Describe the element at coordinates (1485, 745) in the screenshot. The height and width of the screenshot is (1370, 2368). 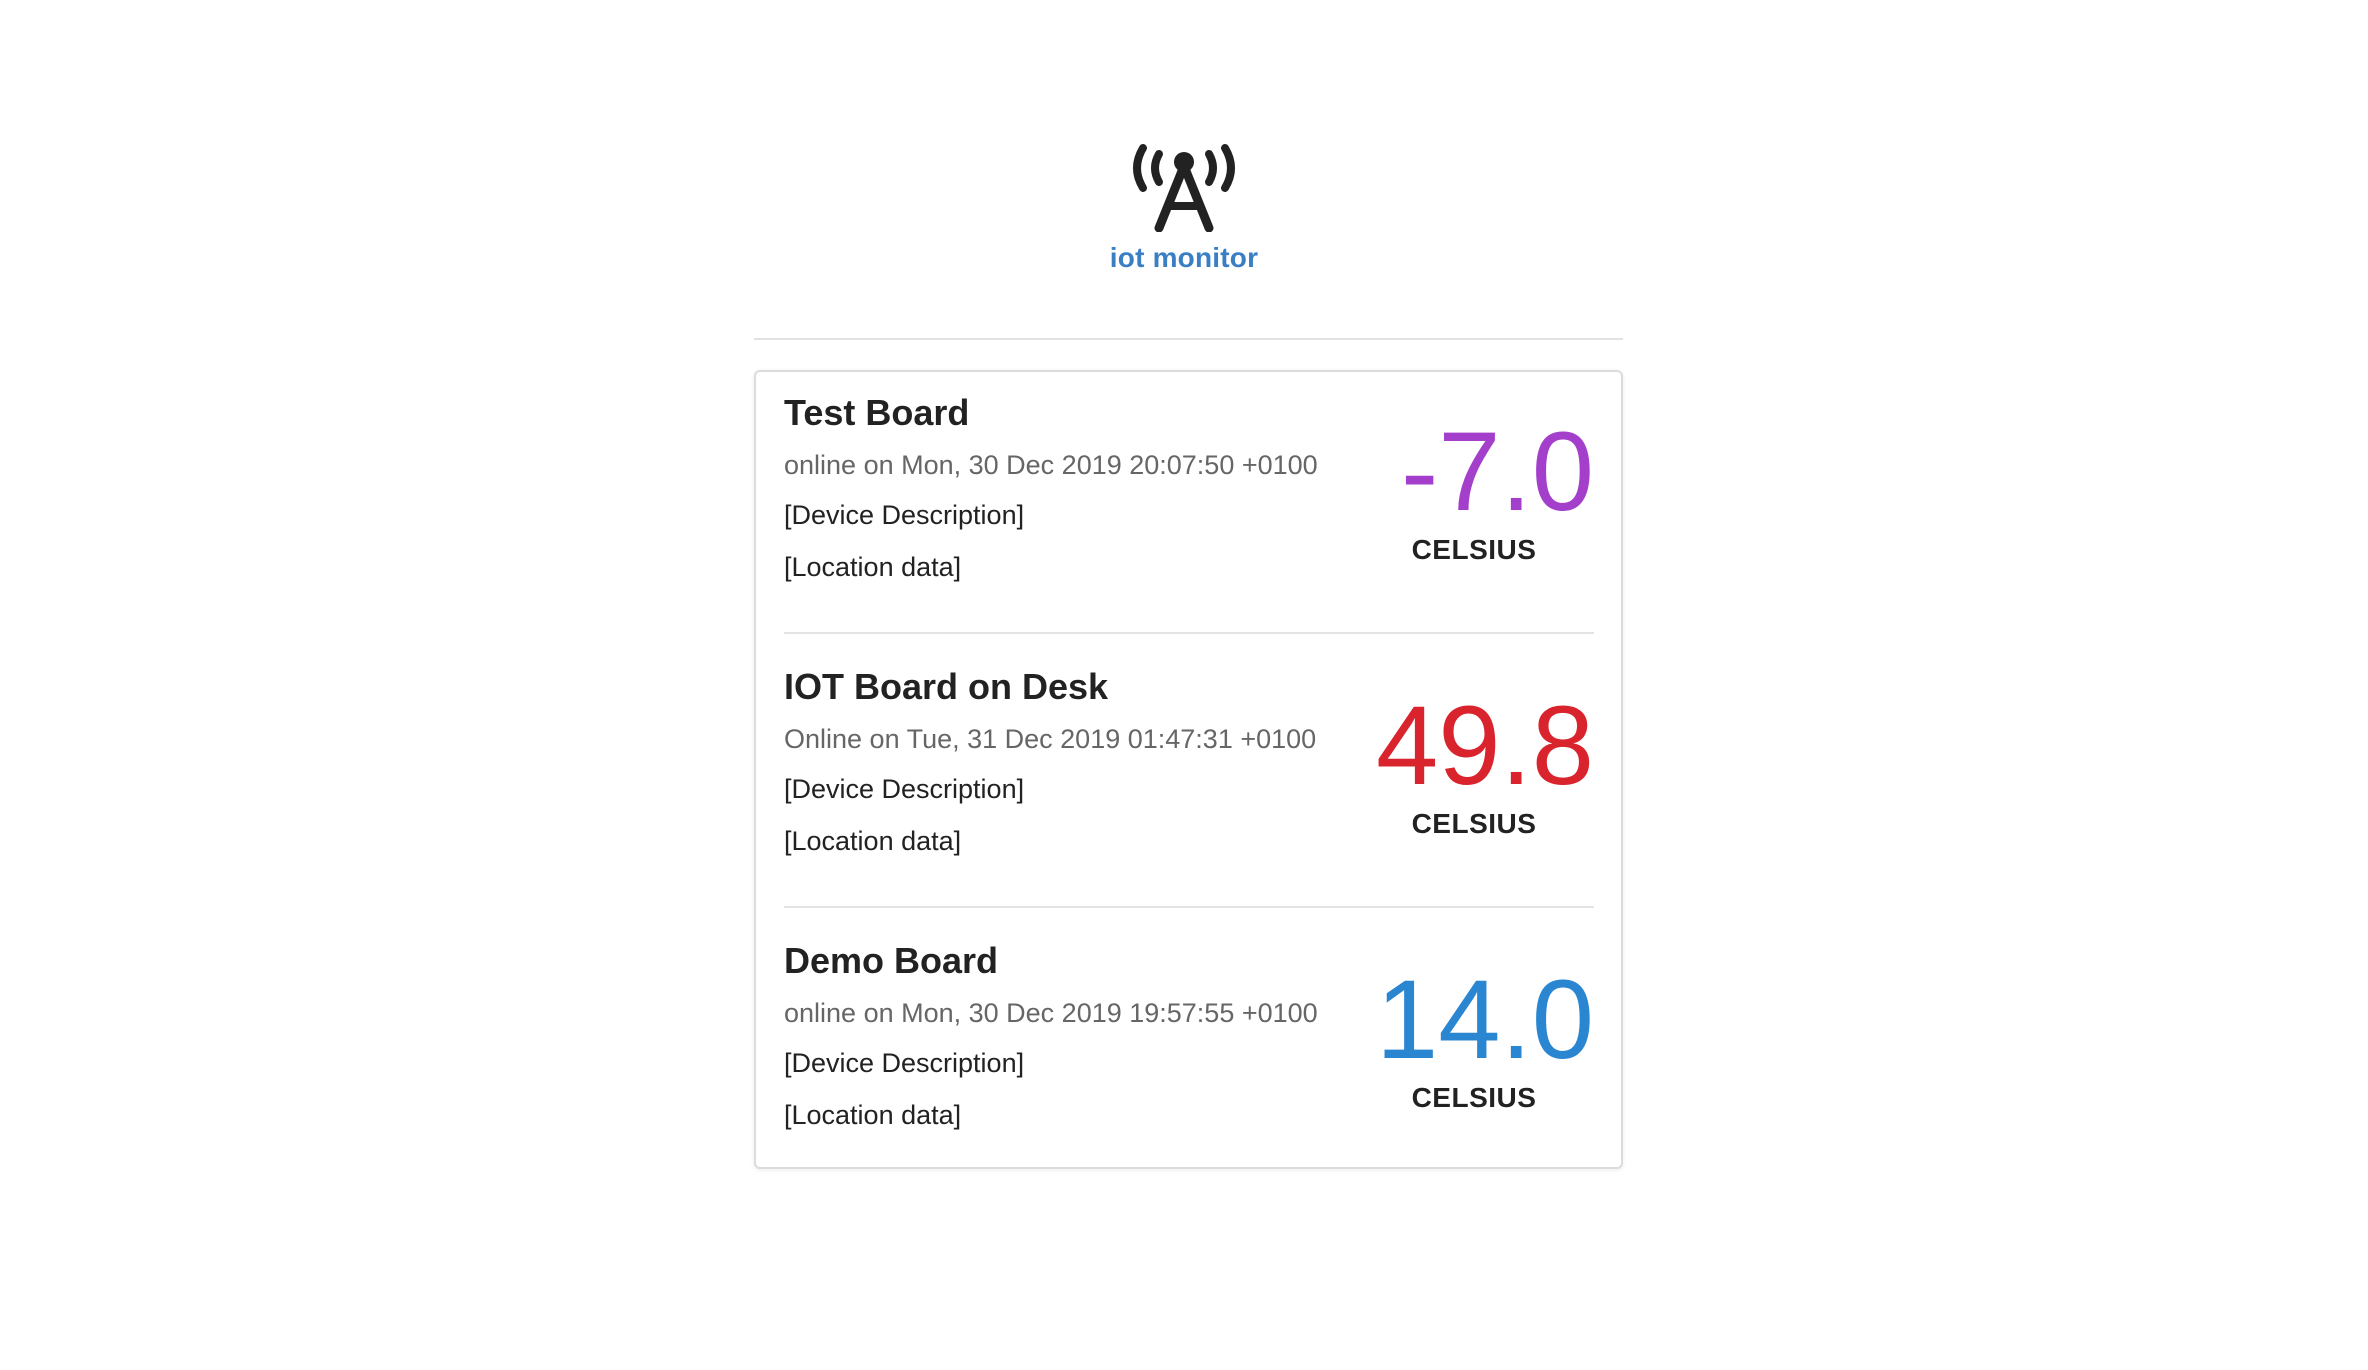
I see `temperature-value: 49.8` at that location.